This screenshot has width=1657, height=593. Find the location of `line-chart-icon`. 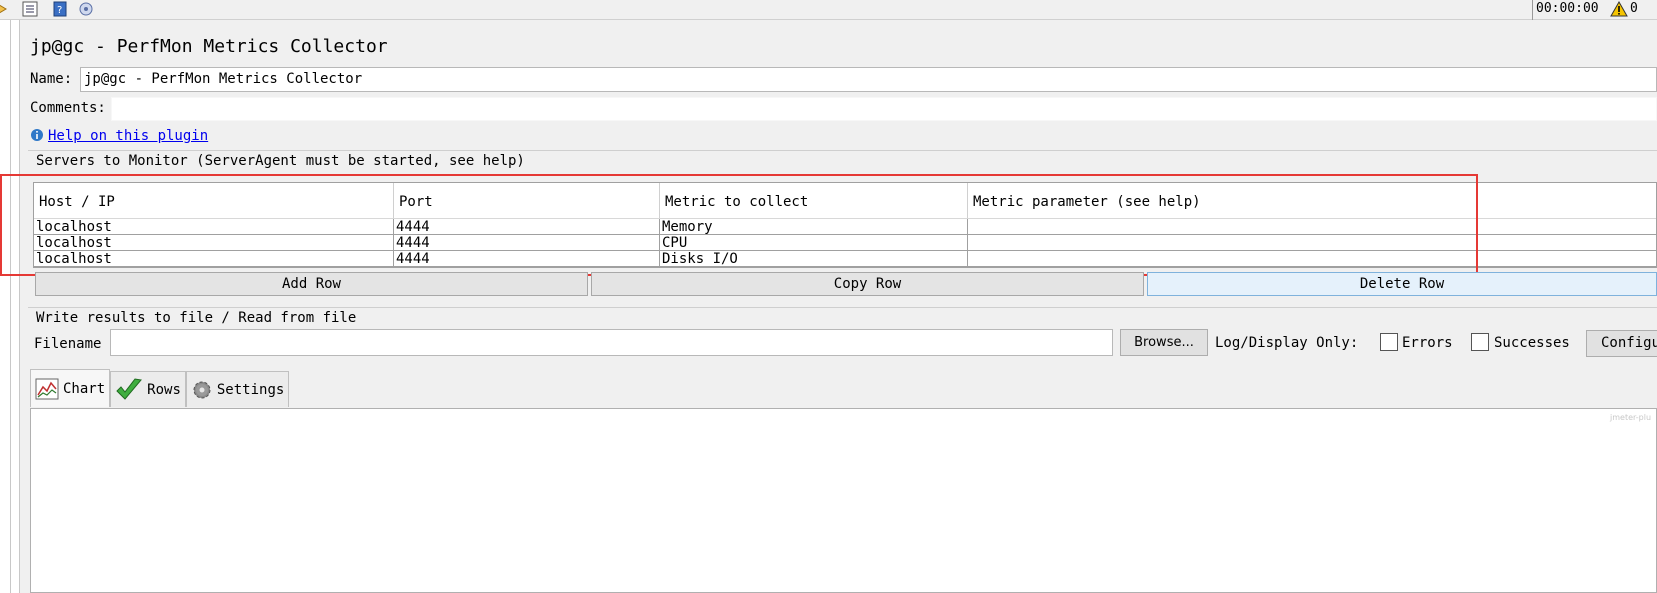

line-chart-icon is located at coordinates (47, 388).